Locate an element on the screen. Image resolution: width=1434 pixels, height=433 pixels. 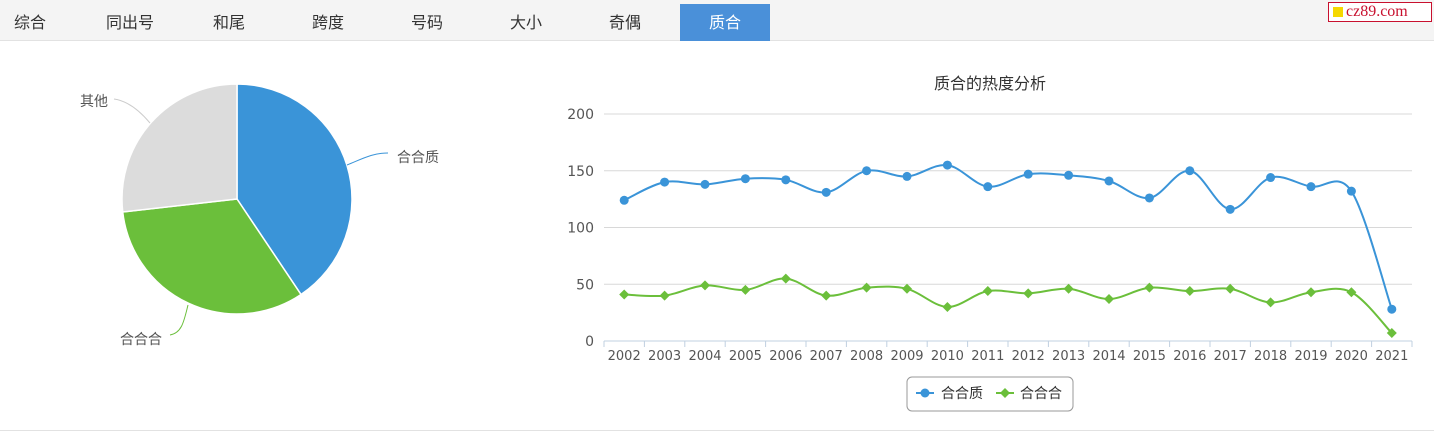
bottom-divider is located at coordinates (717, 430).